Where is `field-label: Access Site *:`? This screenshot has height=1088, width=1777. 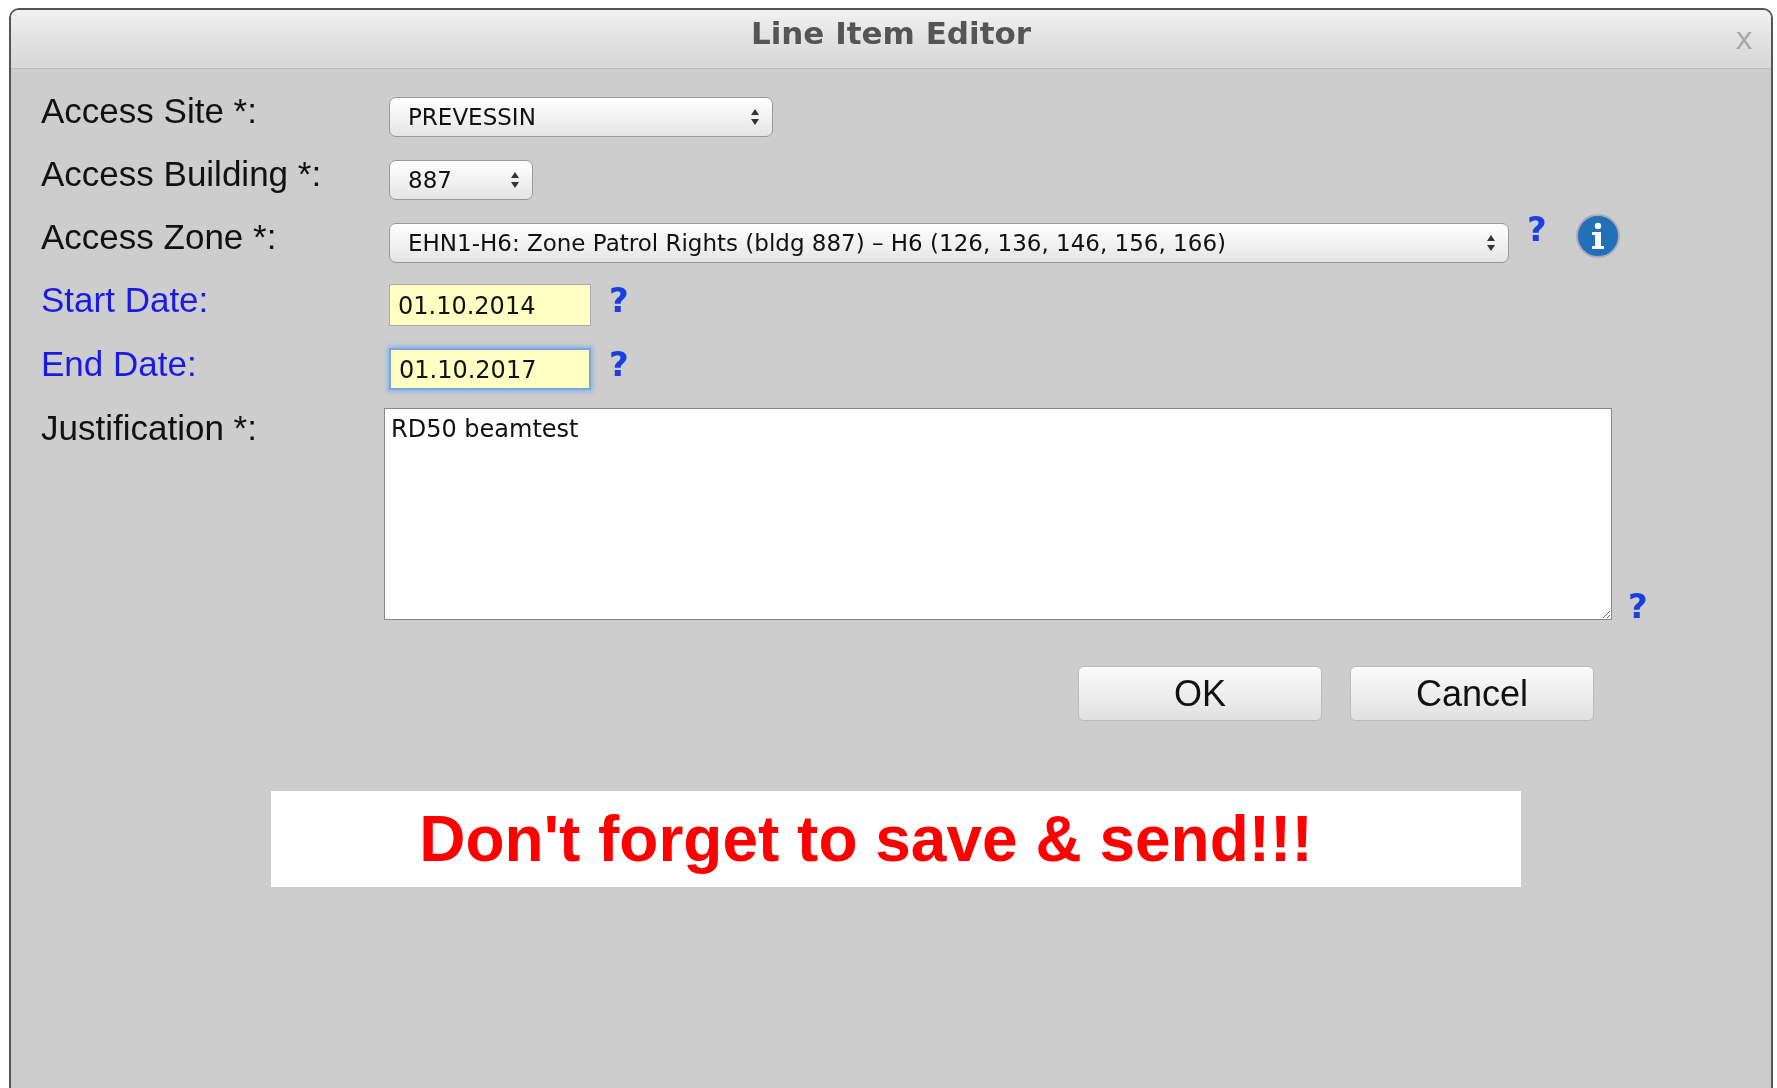 field-label: Access Site *: is located at coordinates (149, 111).